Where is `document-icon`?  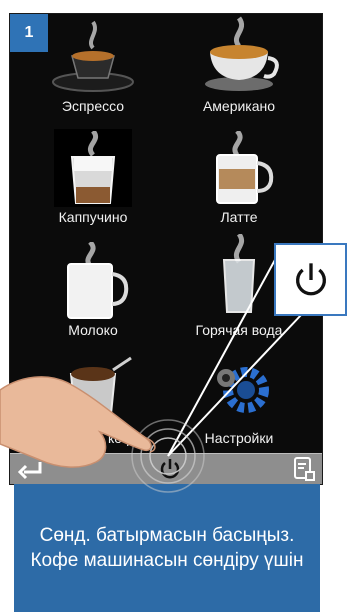 document-icon is located at coordinates (304, 469).